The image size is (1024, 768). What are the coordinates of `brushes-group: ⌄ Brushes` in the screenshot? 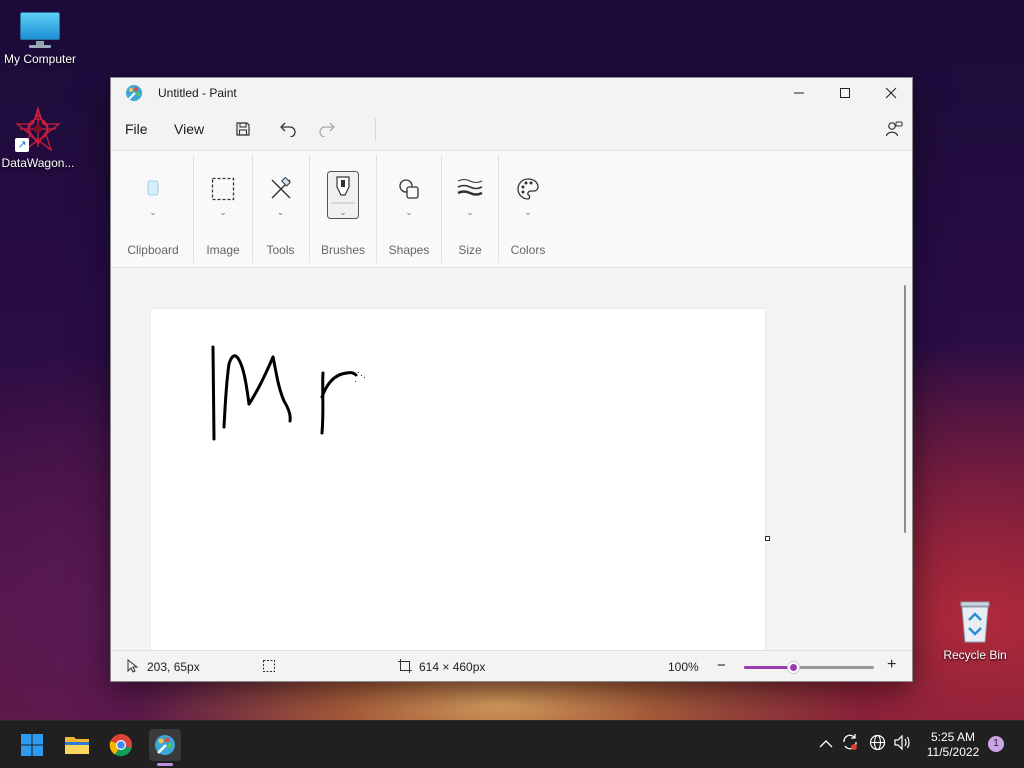 It's located at (343, 210).